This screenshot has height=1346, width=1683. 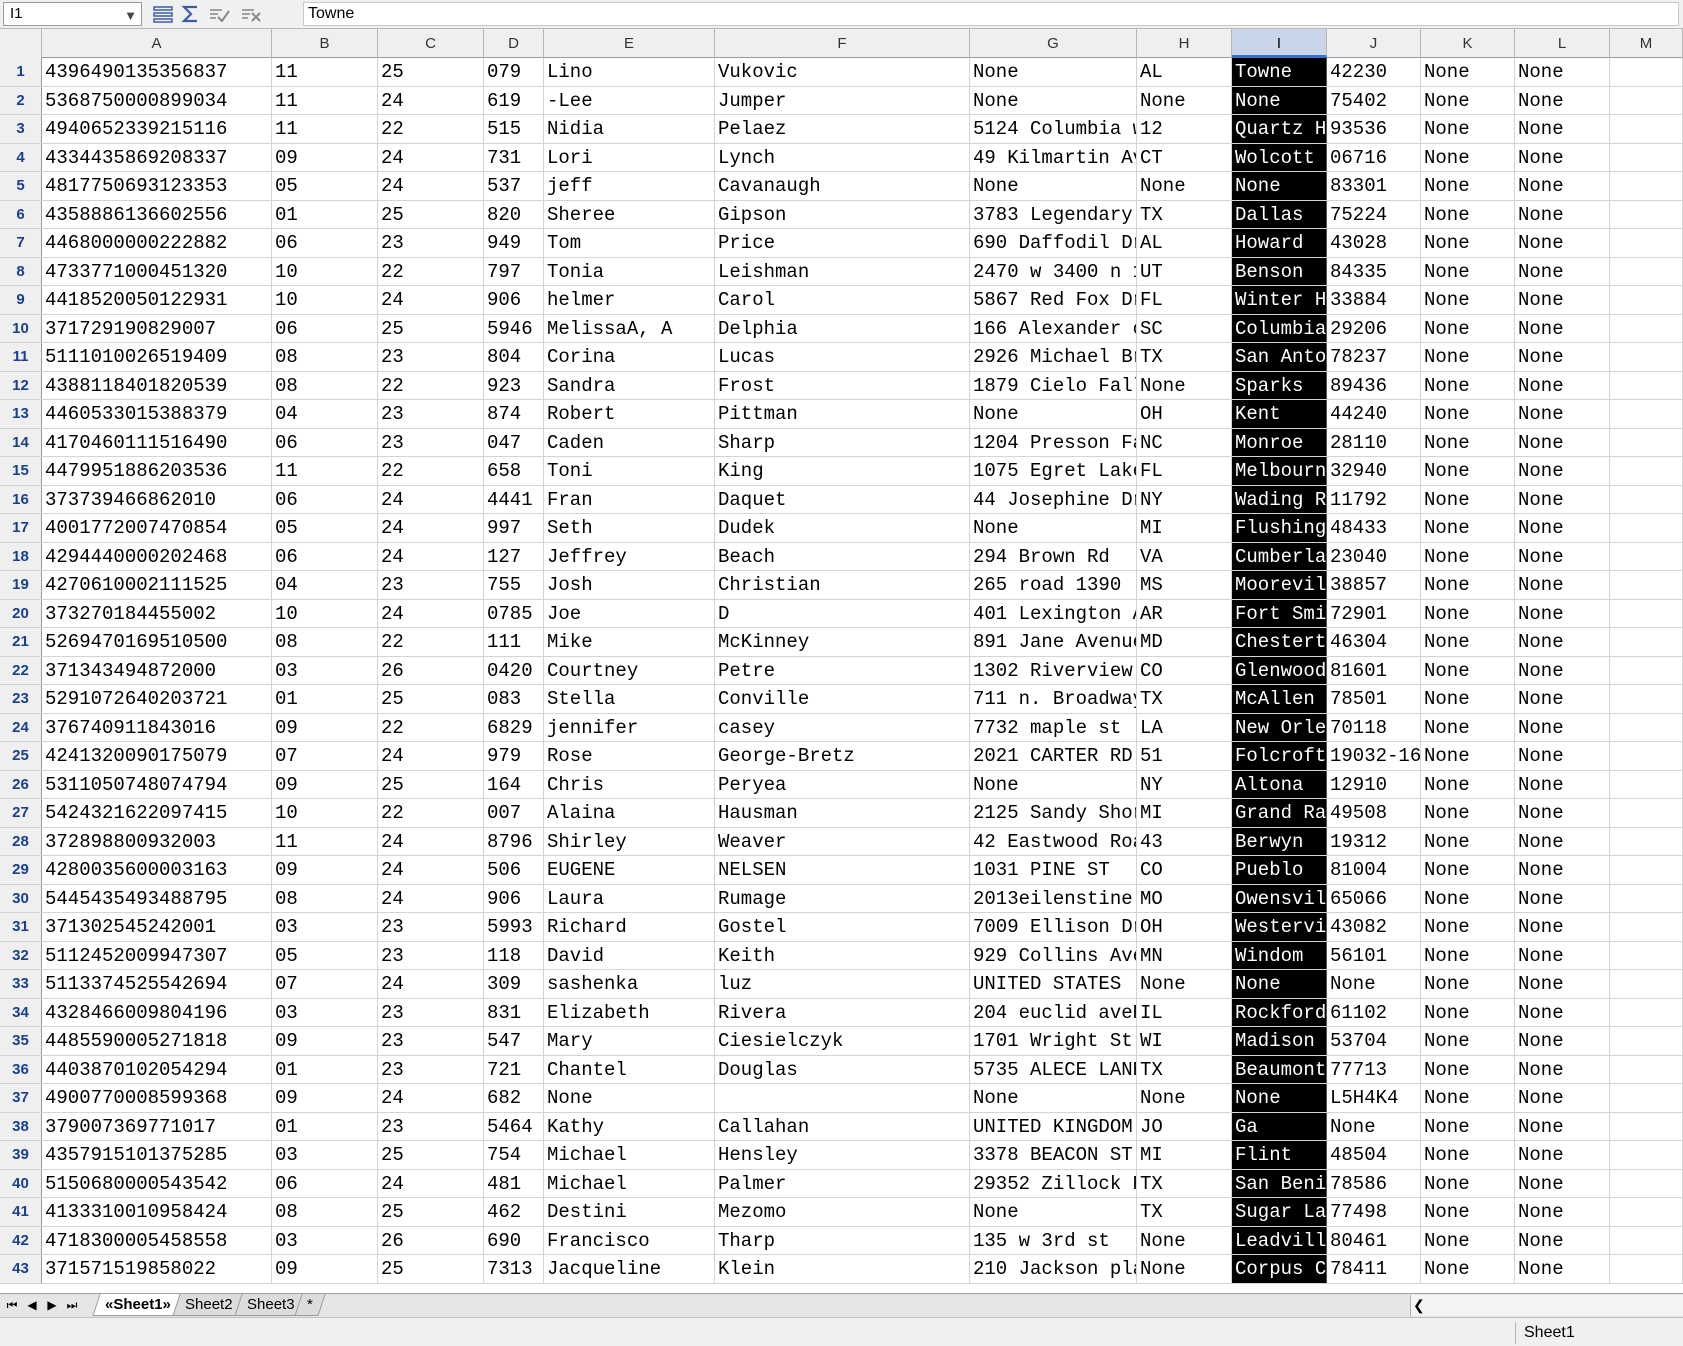 I want to click on sheet-tab-1: «Sheet1», so click(x=138, y=1305).